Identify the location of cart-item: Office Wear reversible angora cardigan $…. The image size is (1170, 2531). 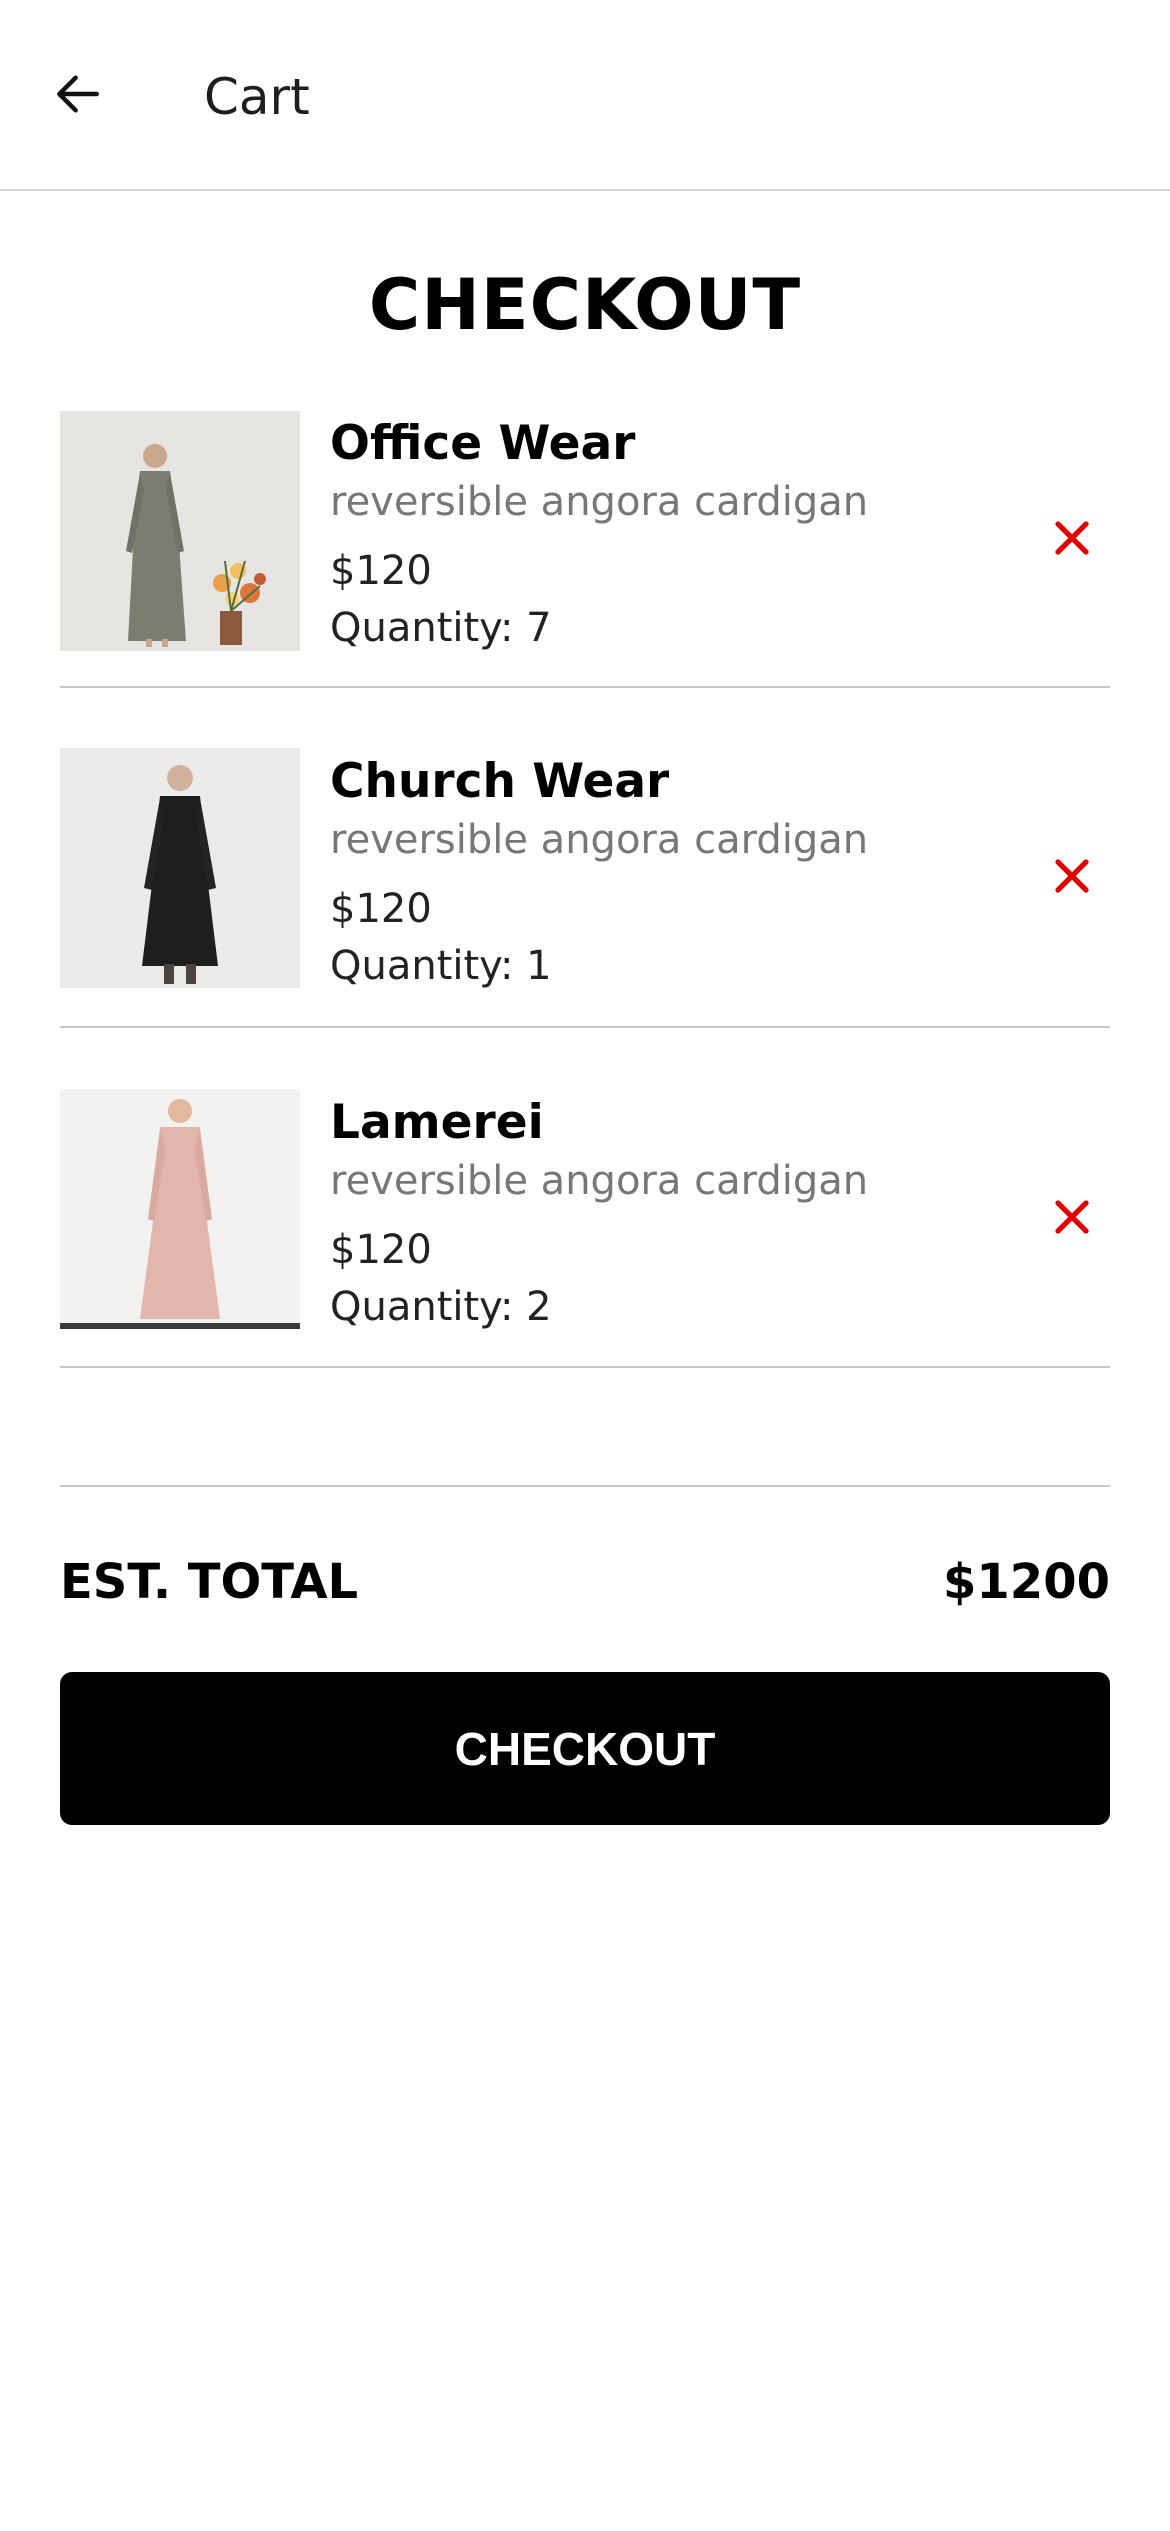
(585, 549).